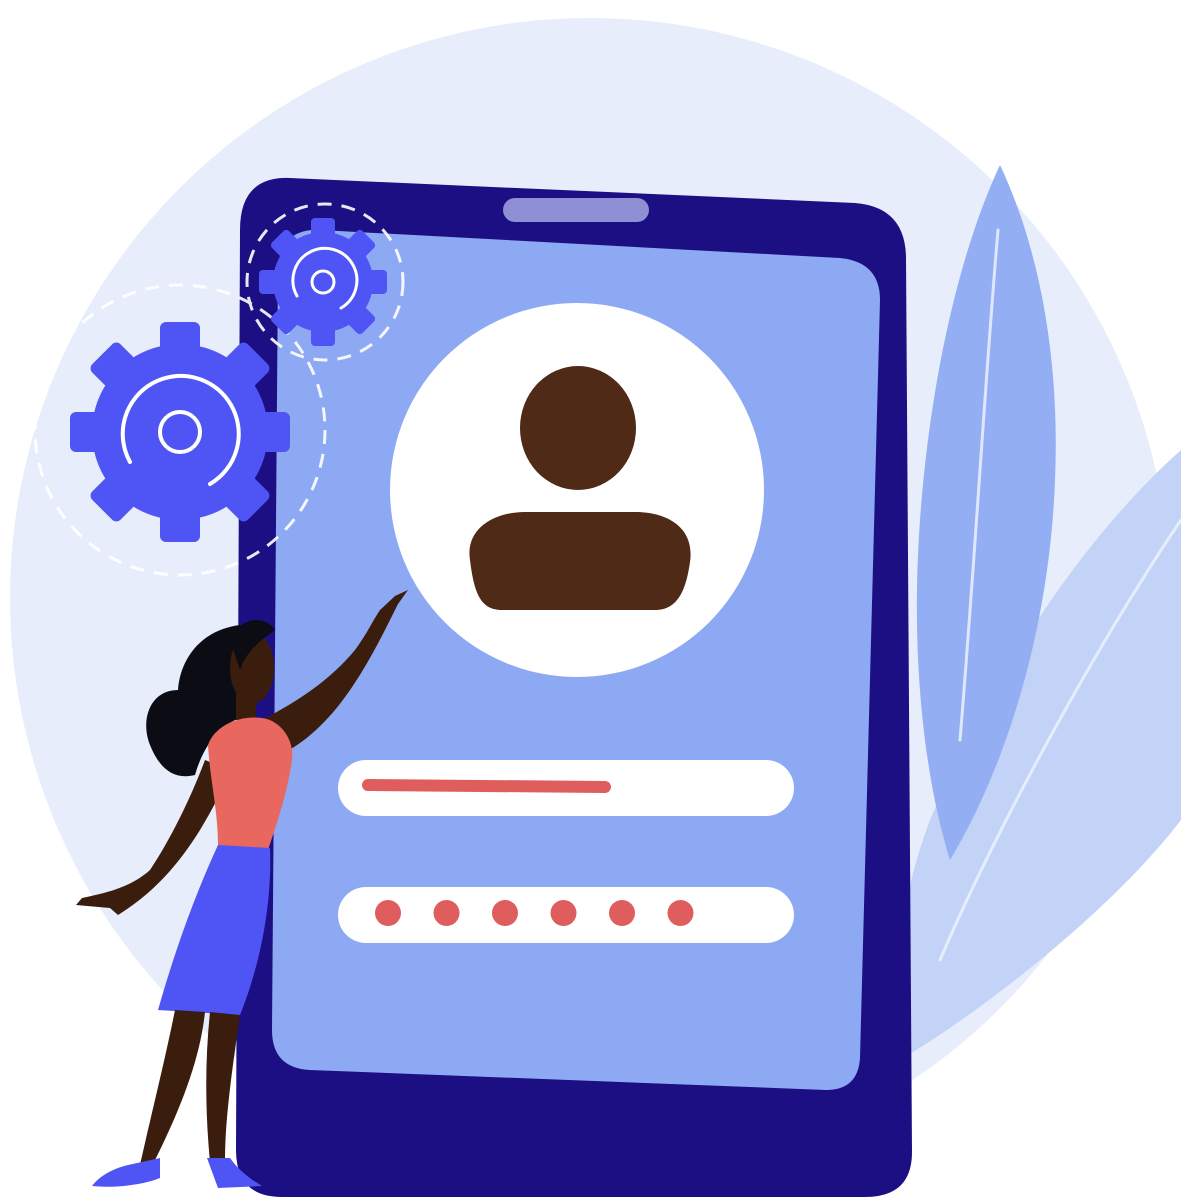  I want to click on user-avatar-icon, so click(577, 490).